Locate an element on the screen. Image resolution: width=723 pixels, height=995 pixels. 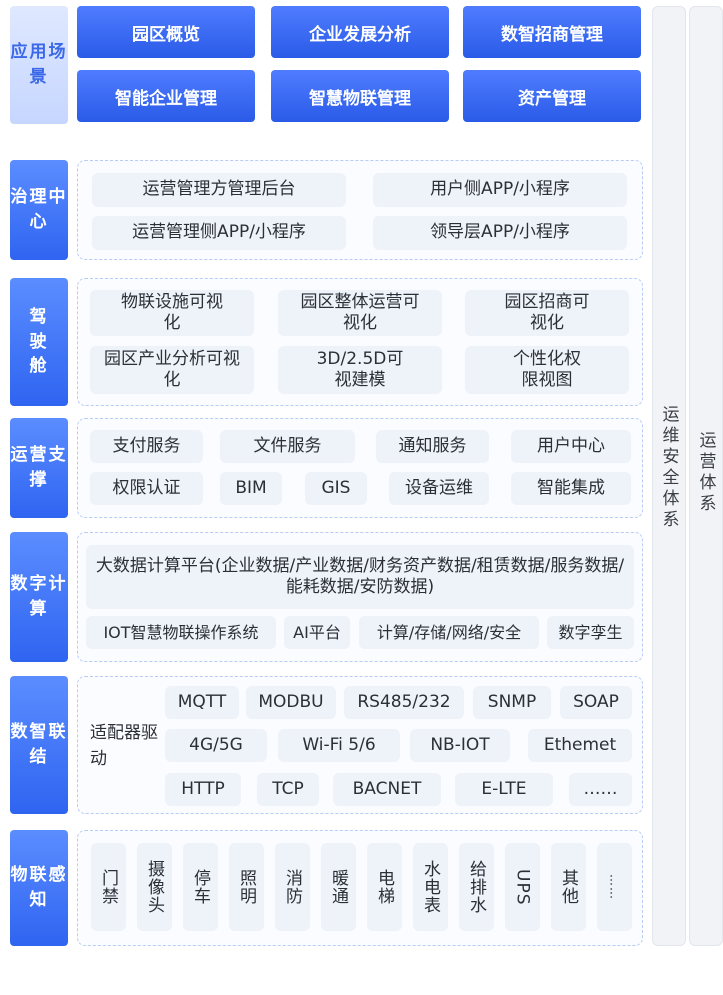
device-camera-label: 摄像头 is located at coordinates (154, 887).